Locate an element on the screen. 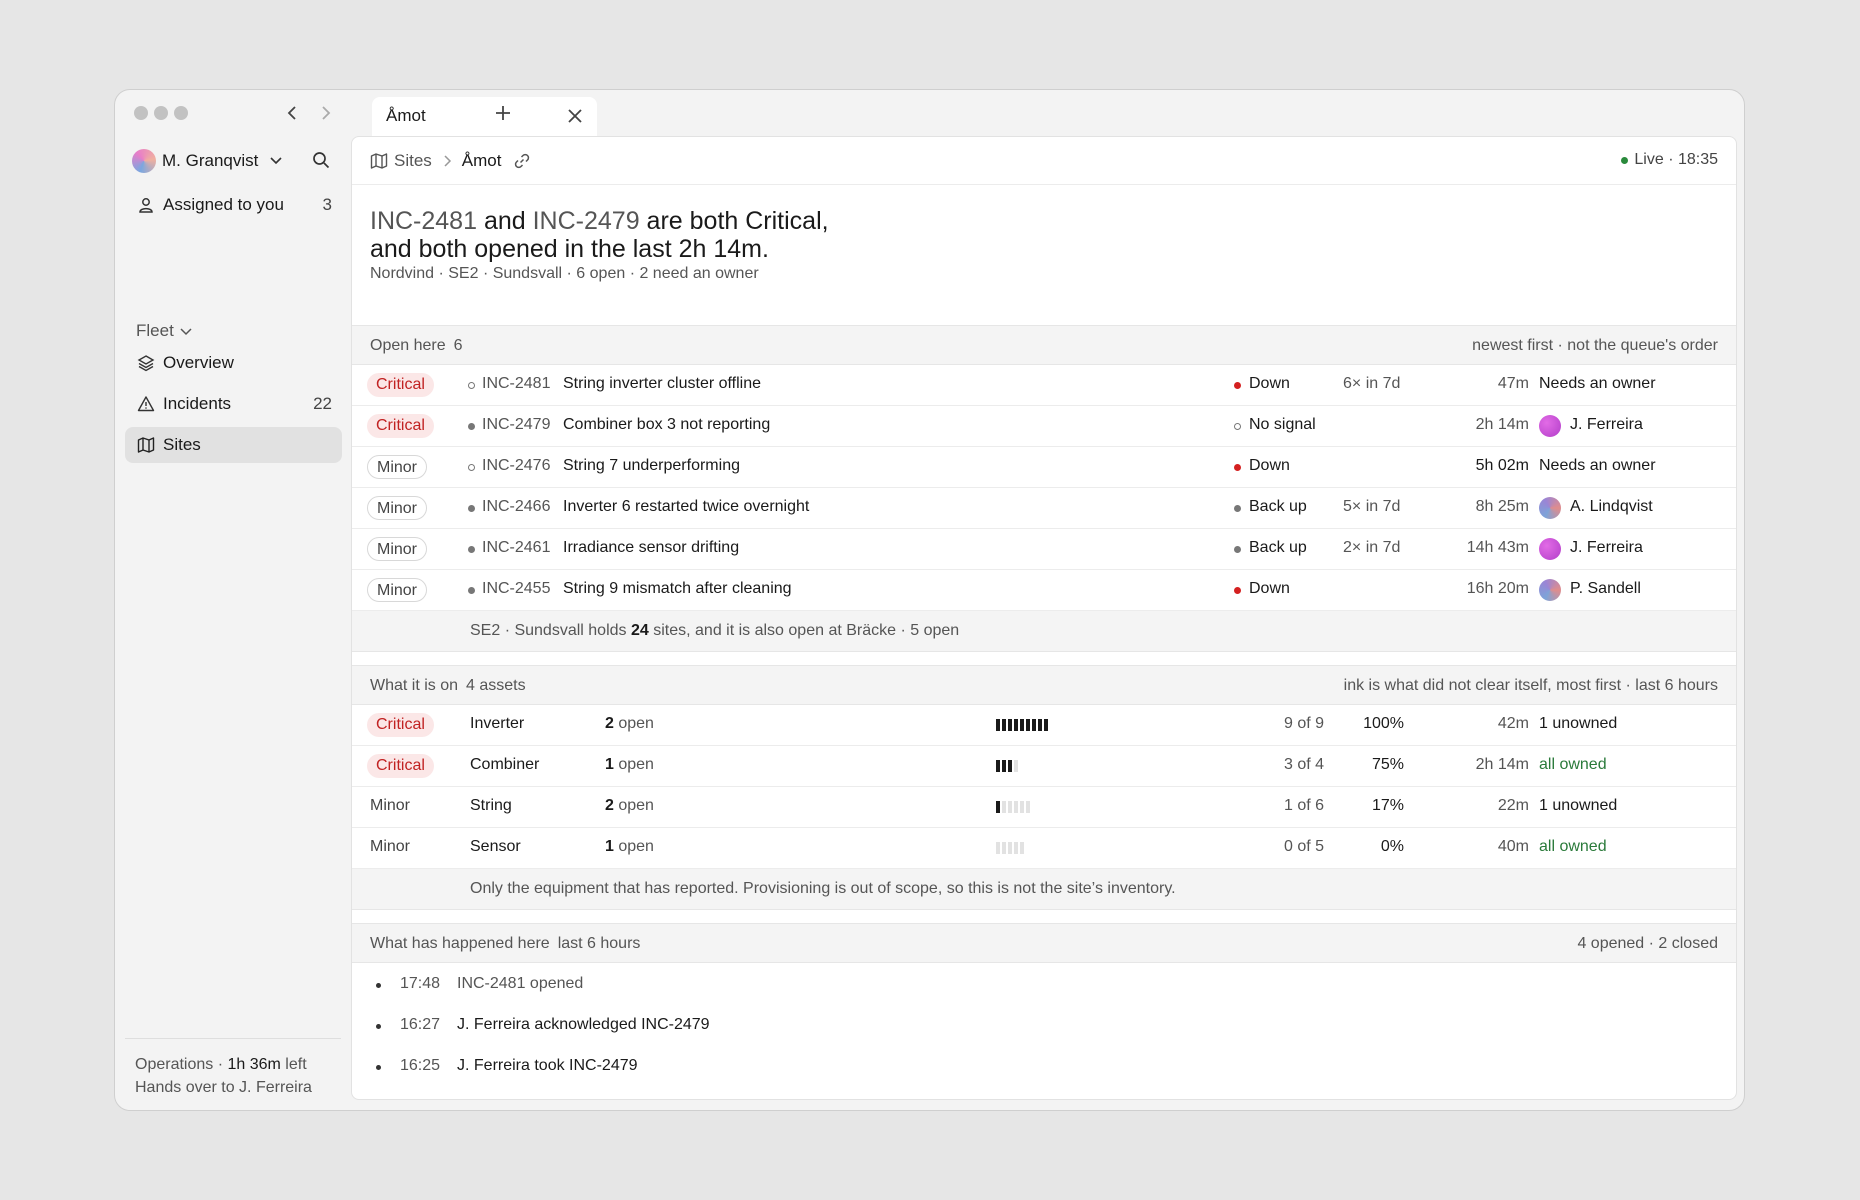 This screenshot has height=1200, width=1860. window-minimize-dot is located at coordinates (161, 113).